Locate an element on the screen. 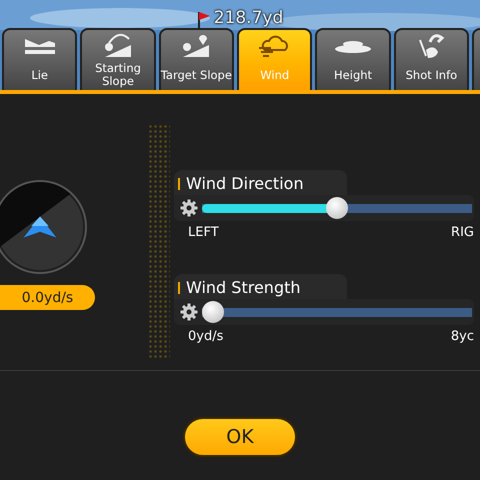  max-label: 8yc is located at coordinates (462, 336).